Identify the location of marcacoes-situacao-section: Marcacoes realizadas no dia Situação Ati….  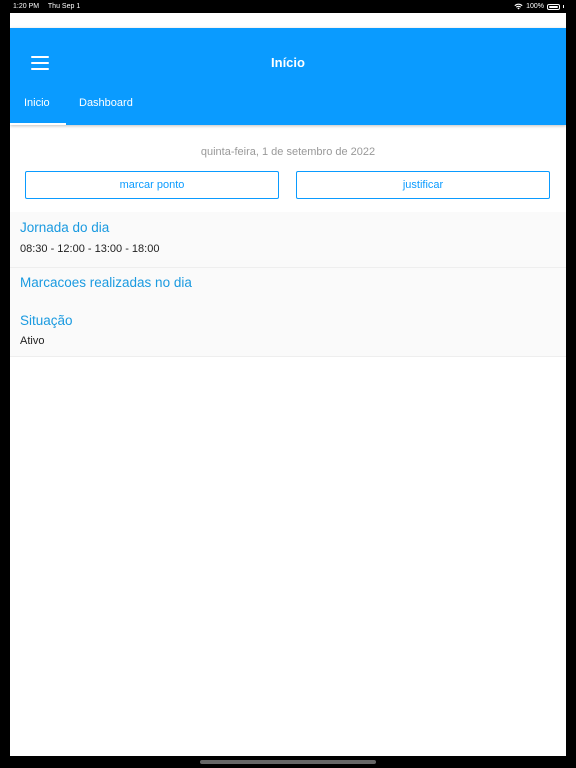
(288, 312).